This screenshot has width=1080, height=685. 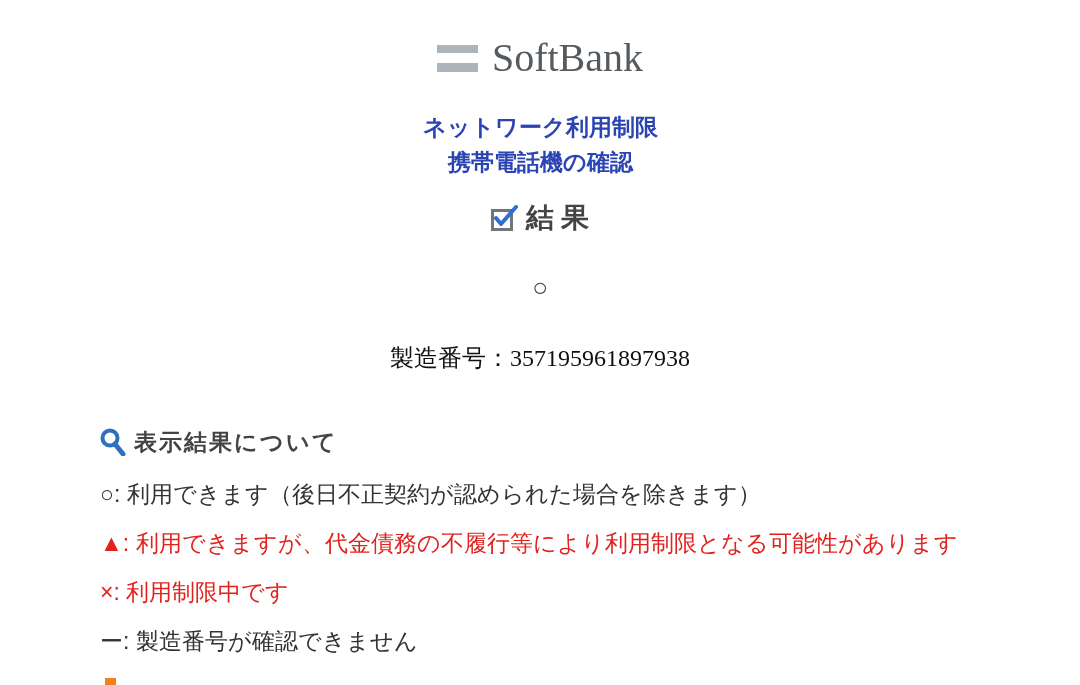 What do you see at coordinates (195, 592) in the screenshot?
I see `legend-item: ×: 利用制限中です` at bounding box center [195, 592].